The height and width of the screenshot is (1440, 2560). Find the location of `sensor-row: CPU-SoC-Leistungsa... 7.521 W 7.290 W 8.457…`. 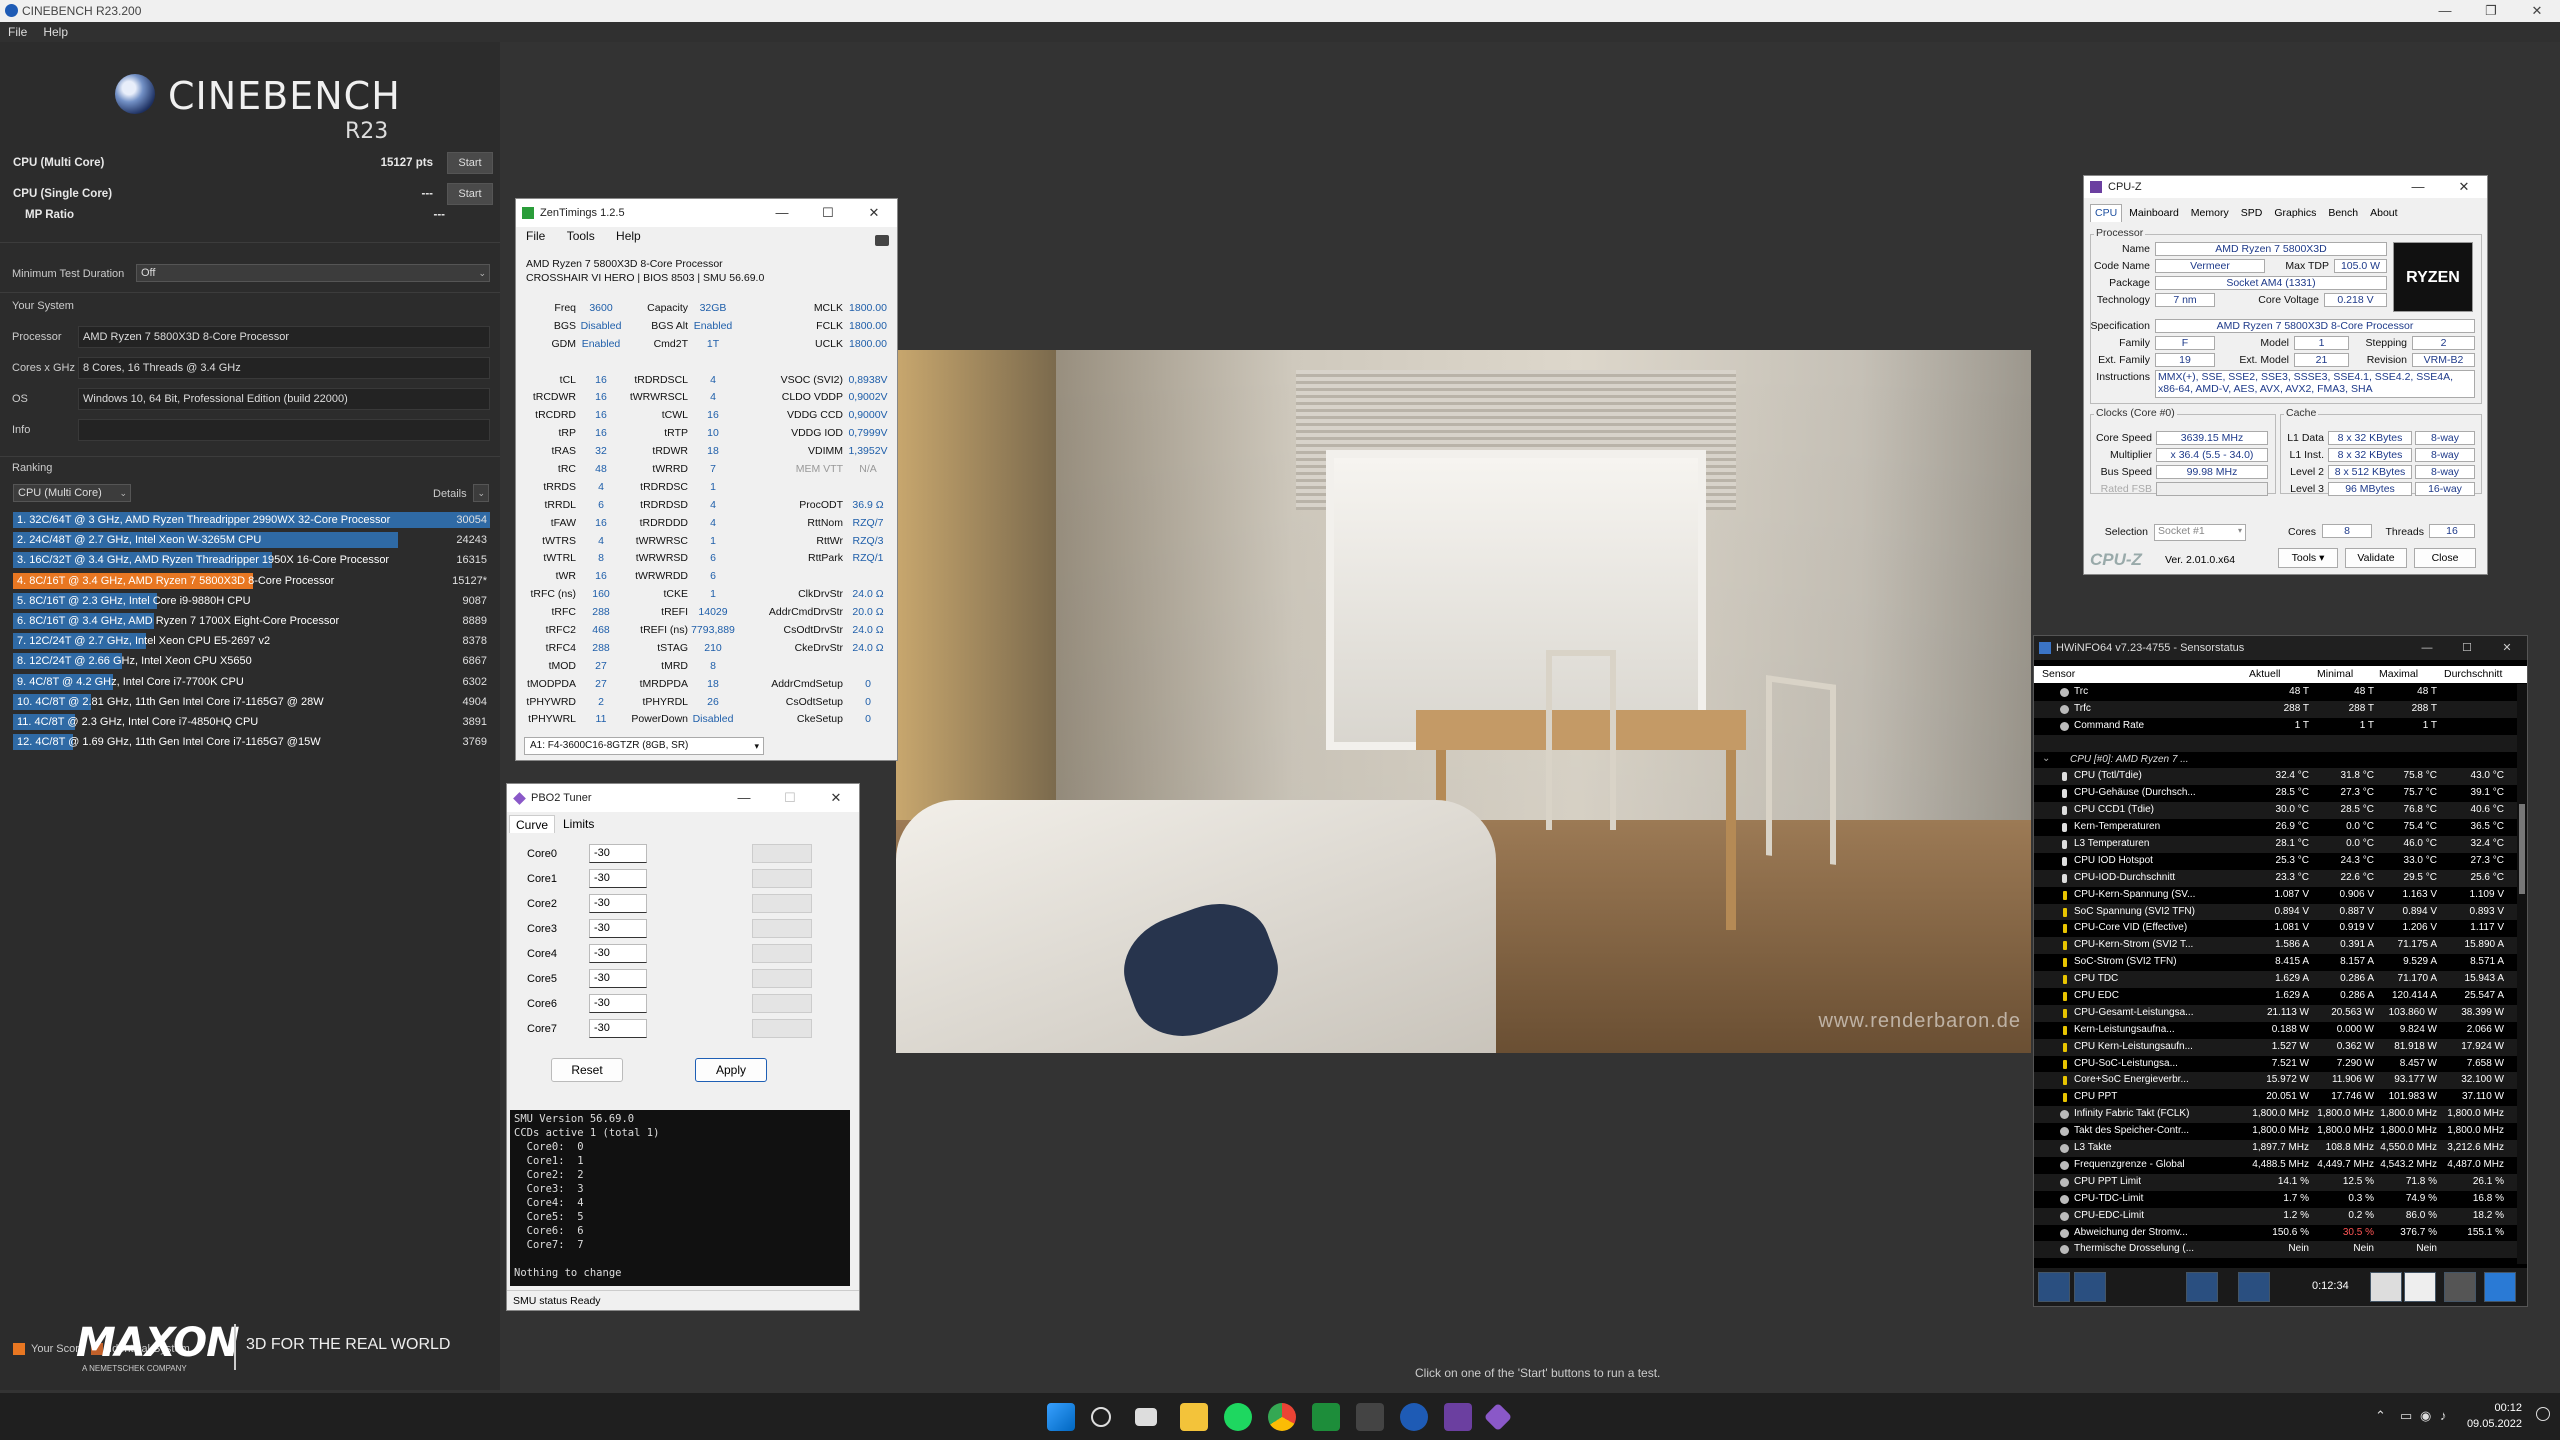

sensor-row: CPU-SoC-Leistungsa... 7.521 W 7.290 W 8.457… is located at coordinates (2275, 1064).